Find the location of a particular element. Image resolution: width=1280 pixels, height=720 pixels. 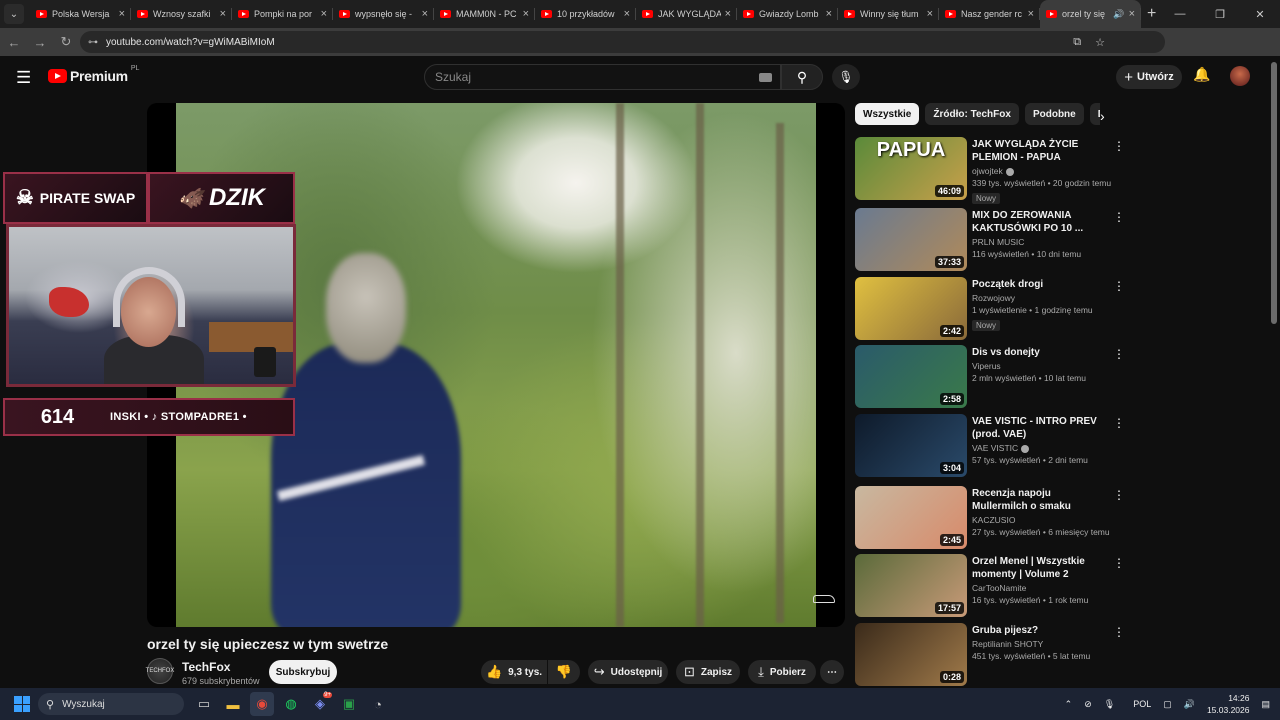

recommendation-channel: Viperus is located at coordinates (1039, 366).